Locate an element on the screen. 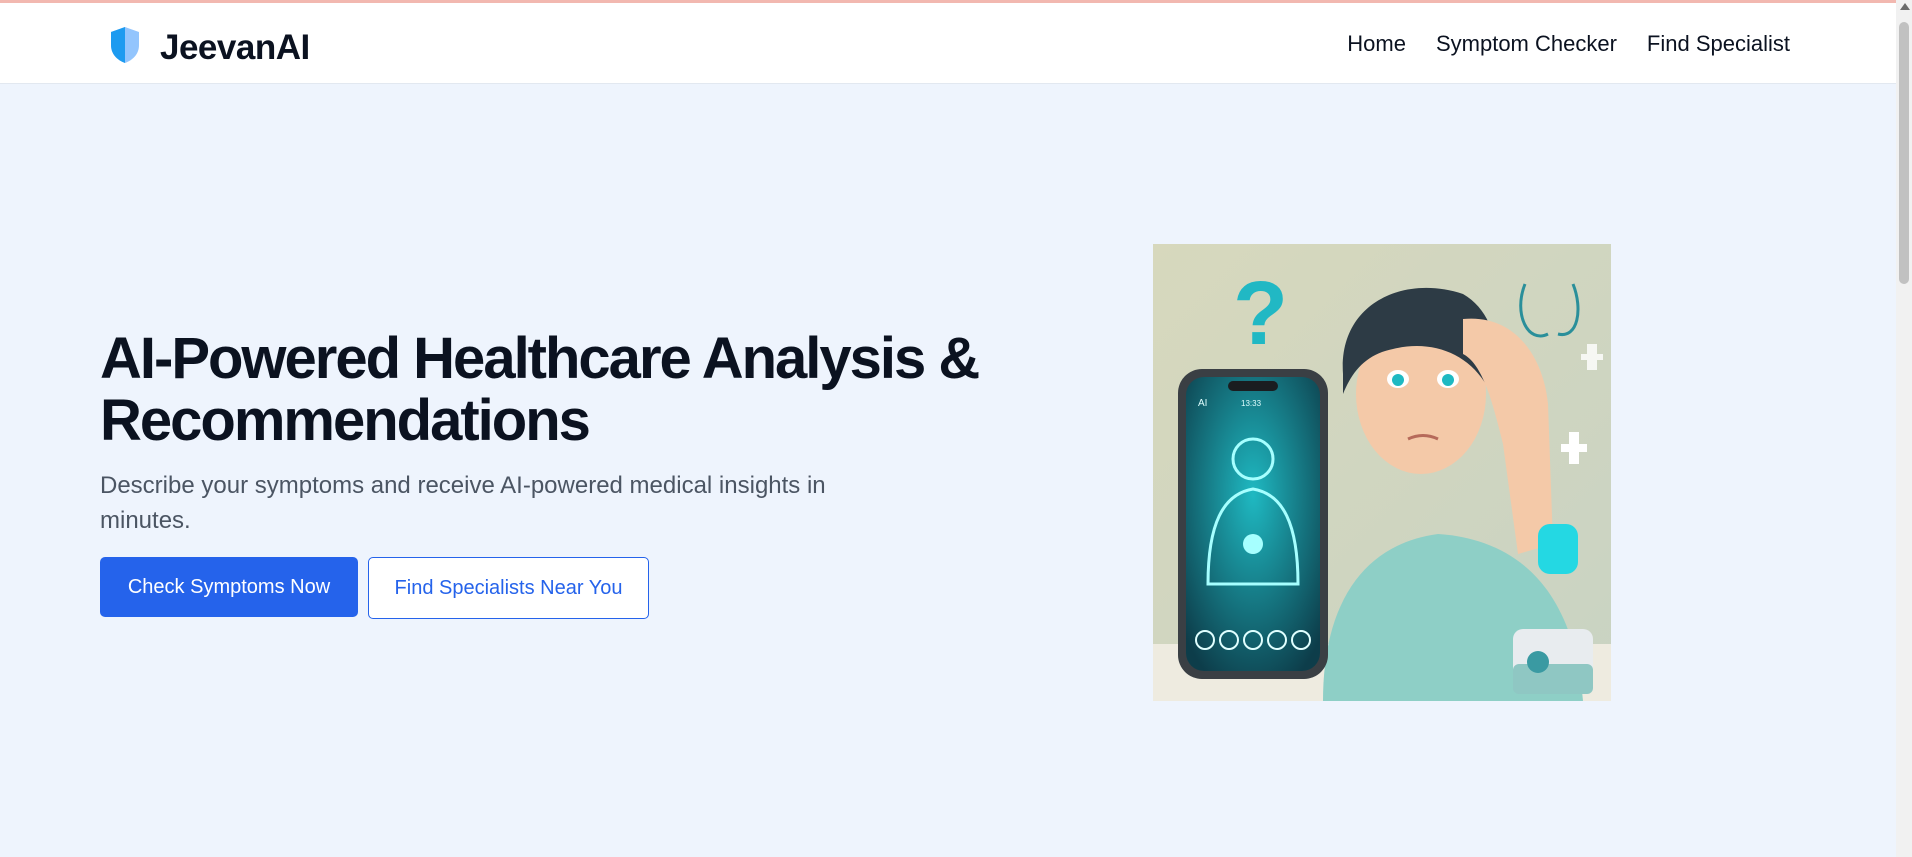 The height and width of the screenshot is (857, 1912). nav-find-specialist-link: Find Specialist is located at coordinates (1718, 44).